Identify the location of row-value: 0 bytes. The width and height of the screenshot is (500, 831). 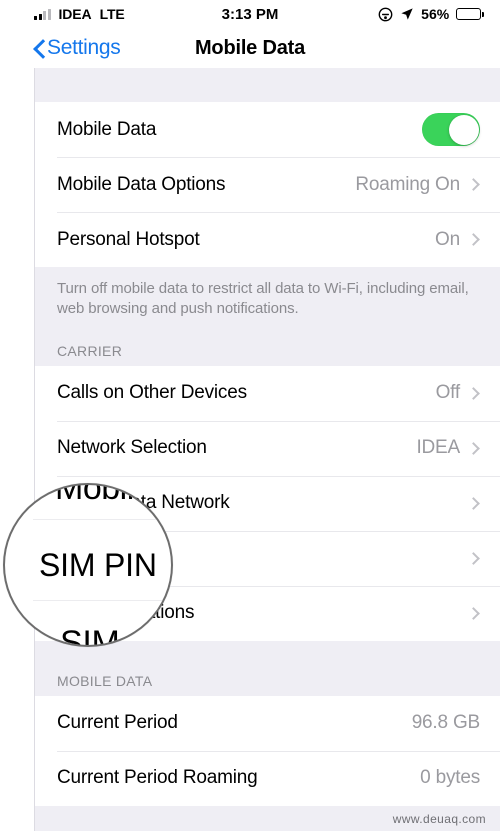
(450, 778).